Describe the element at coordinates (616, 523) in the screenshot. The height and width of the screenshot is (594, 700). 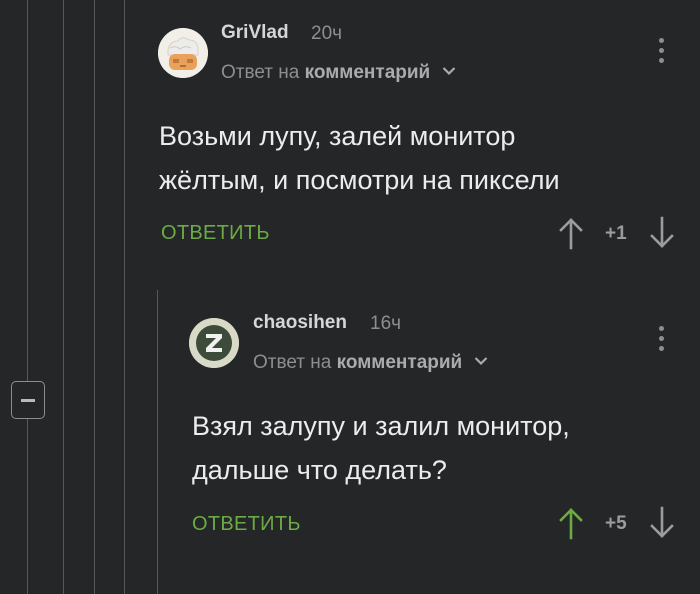
I see `rating-value: +5` at that location.